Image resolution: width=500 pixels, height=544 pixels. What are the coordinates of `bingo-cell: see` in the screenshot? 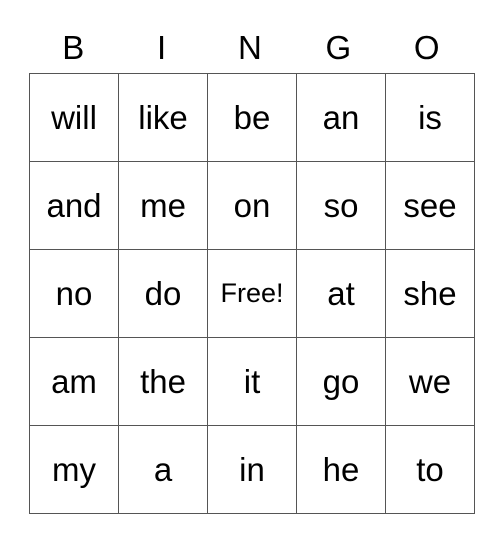 It's located at (430, 205).